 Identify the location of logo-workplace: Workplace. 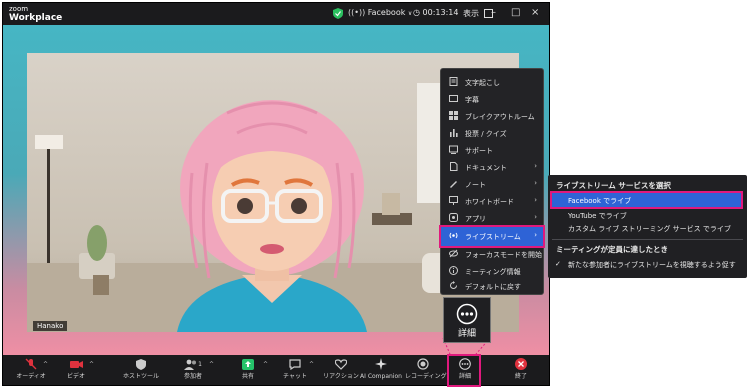
(36, 18).